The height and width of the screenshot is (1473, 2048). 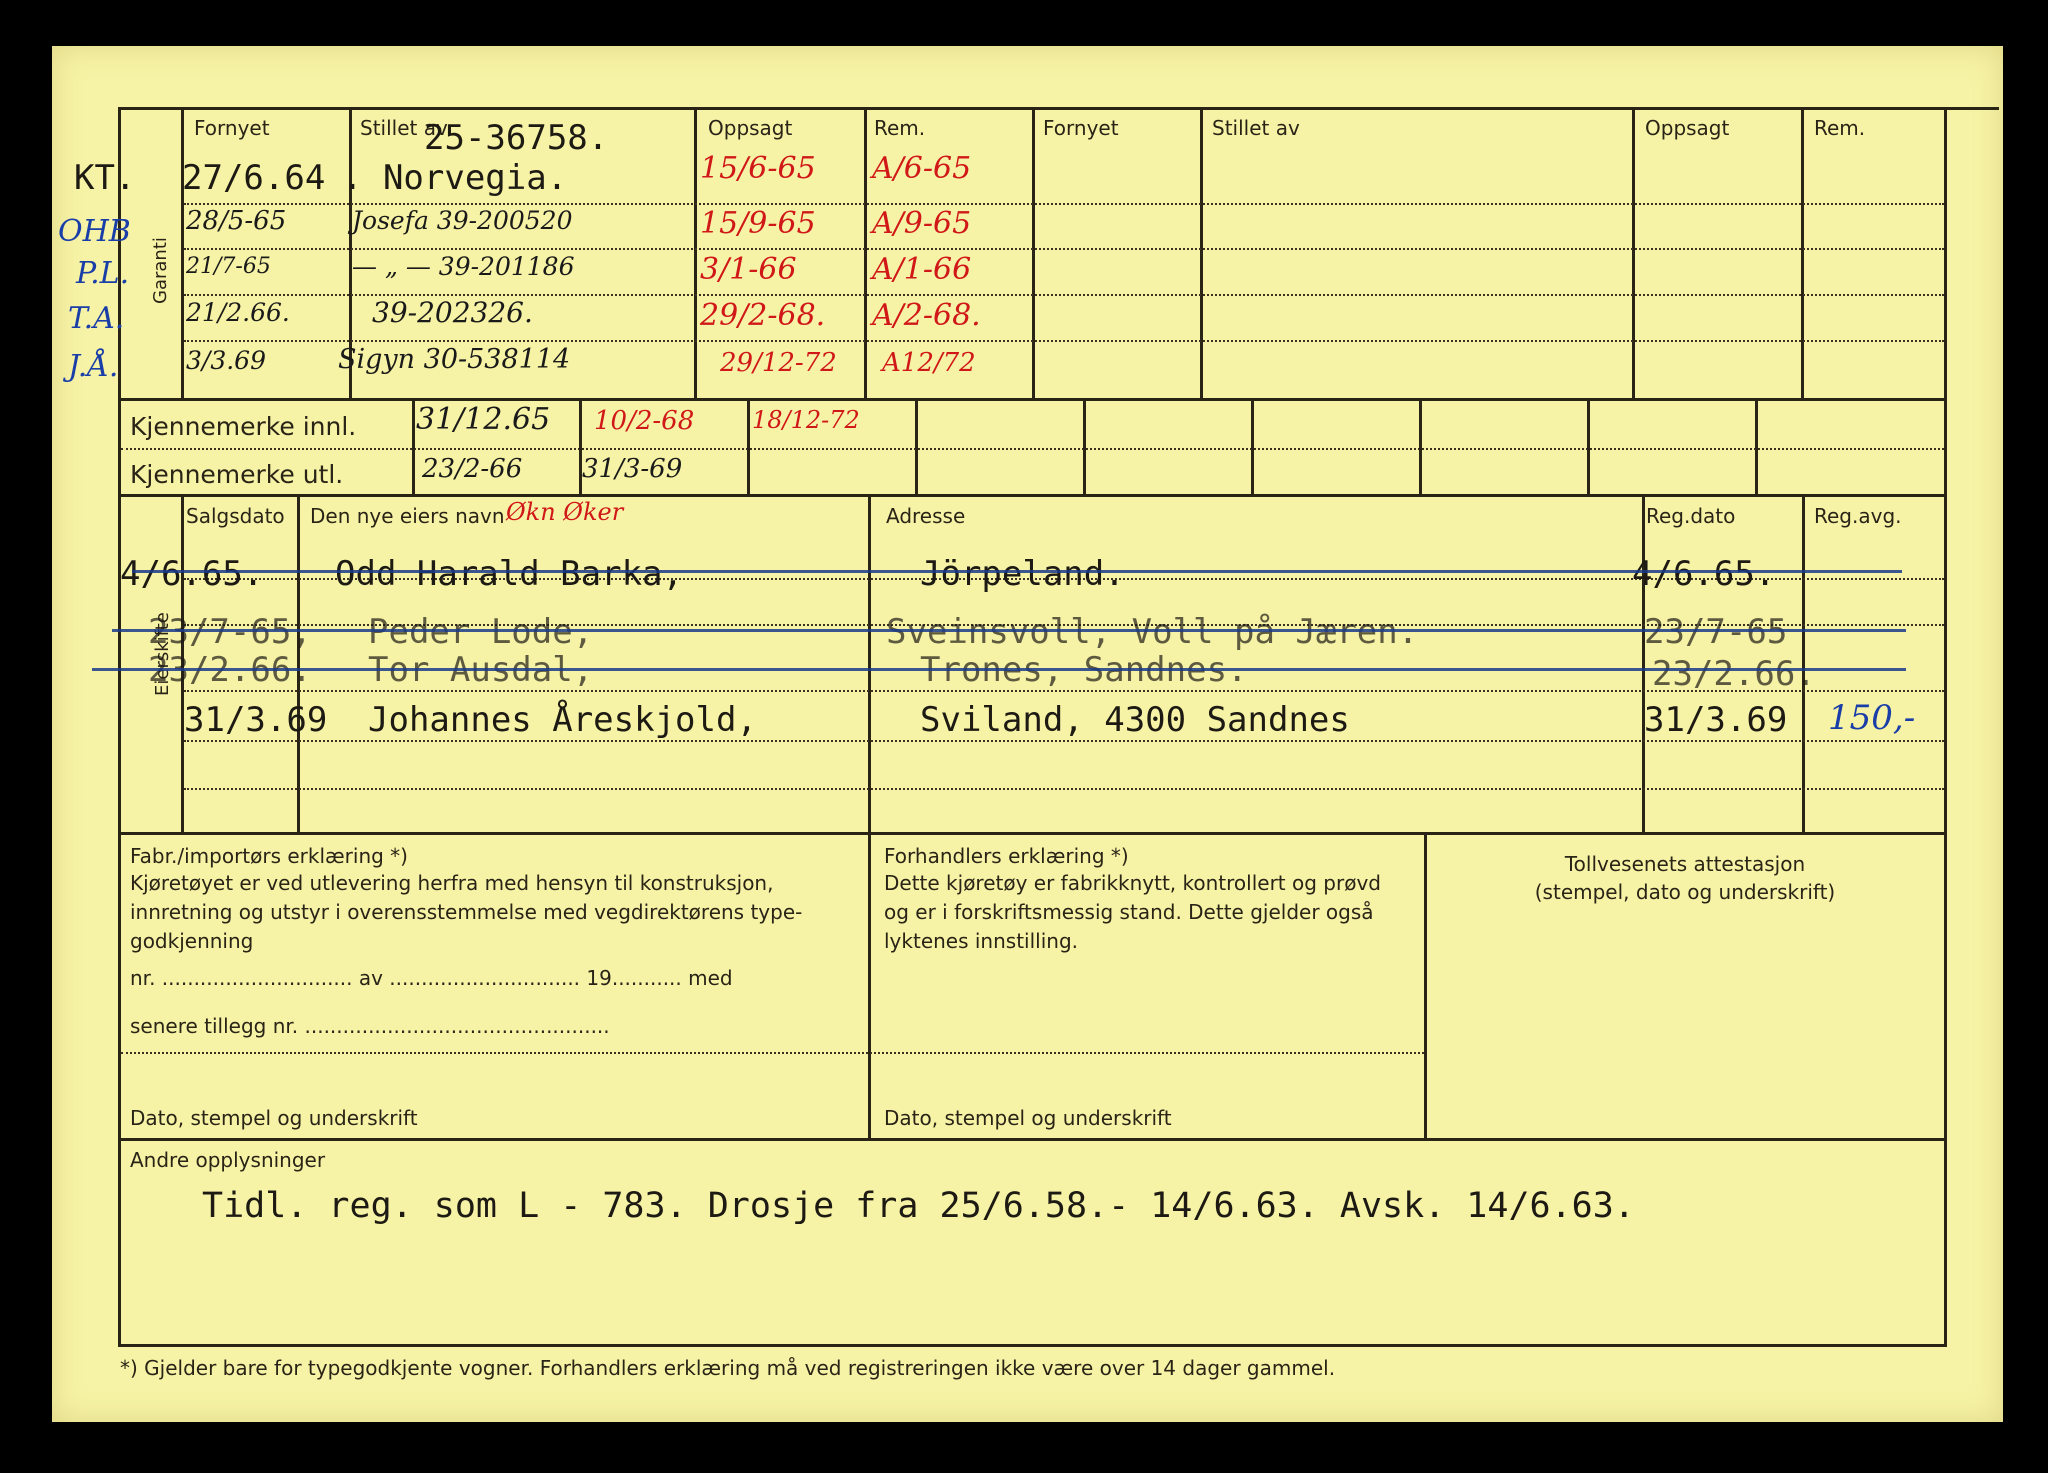 I want to click on owner-1-regdato: 4/6.65., so click(x=1704, y=574).